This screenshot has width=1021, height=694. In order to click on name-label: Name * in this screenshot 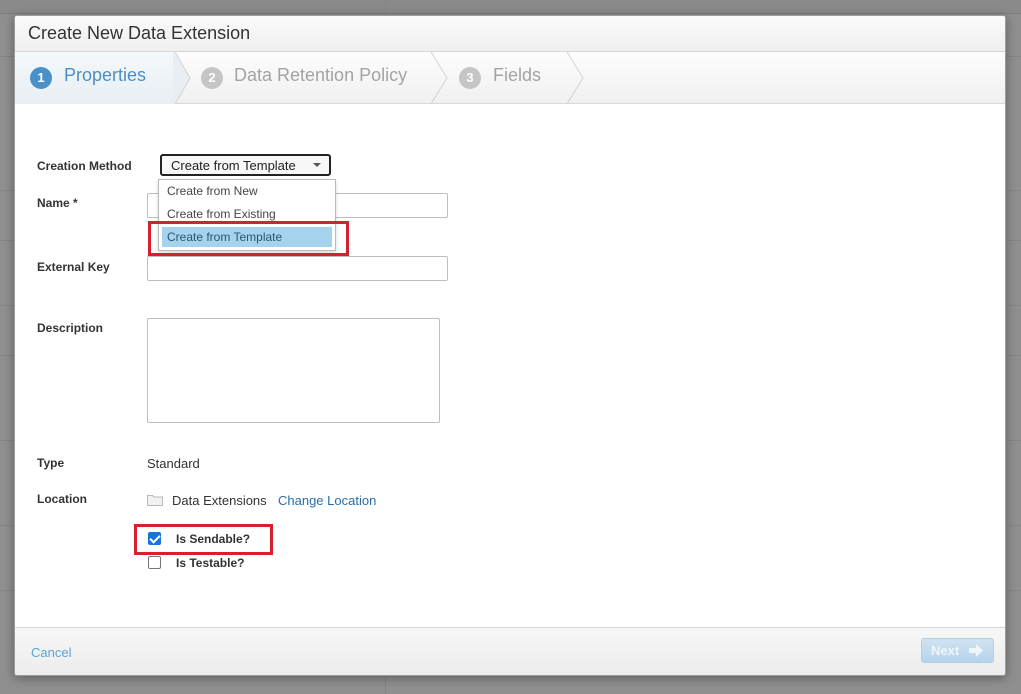, I will do `click(57, 203)`.